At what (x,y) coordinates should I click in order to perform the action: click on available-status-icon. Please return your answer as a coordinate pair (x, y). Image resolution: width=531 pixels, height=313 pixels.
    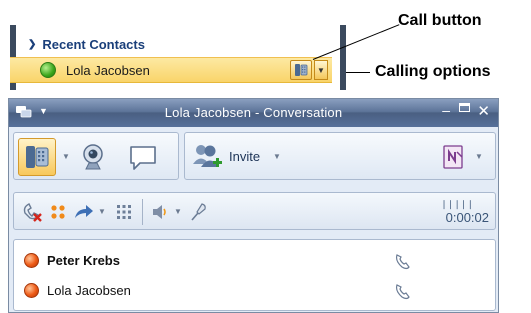
    Looking at the image, I should click on (48, 70).